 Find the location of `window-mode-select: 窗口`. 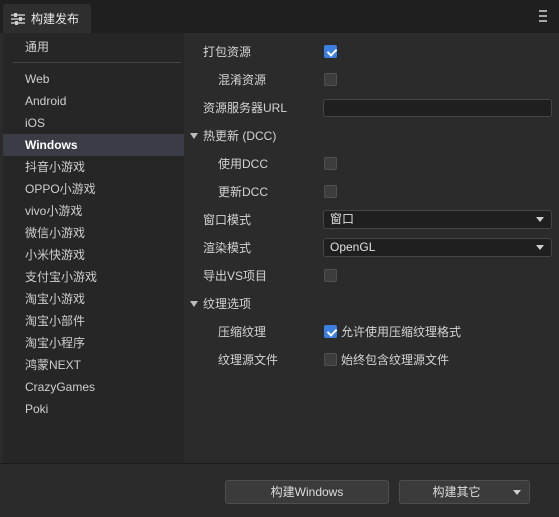

window-mode-select: 窗口 is located at coordinates (437, 219).